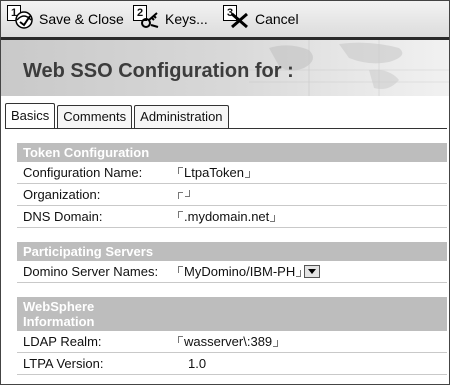 This screenshot has height=385, width=450. What do you see at coordinates (83, 172) in the screenshot?
I see `configuration-name-label: Configuration Name:` at bounding box center [83, 172].